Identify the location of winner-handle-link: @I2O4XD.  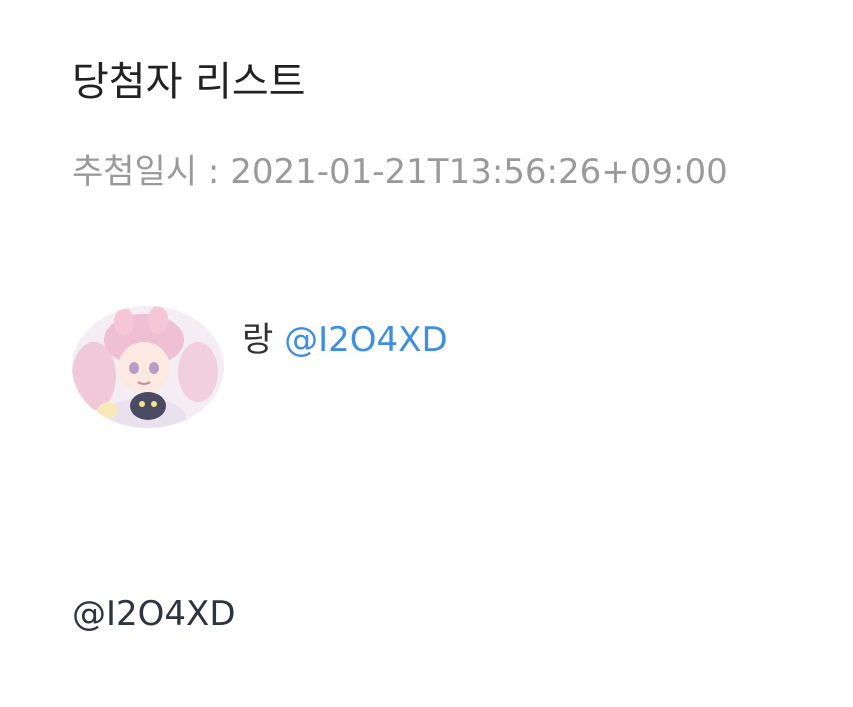
(366, 340).